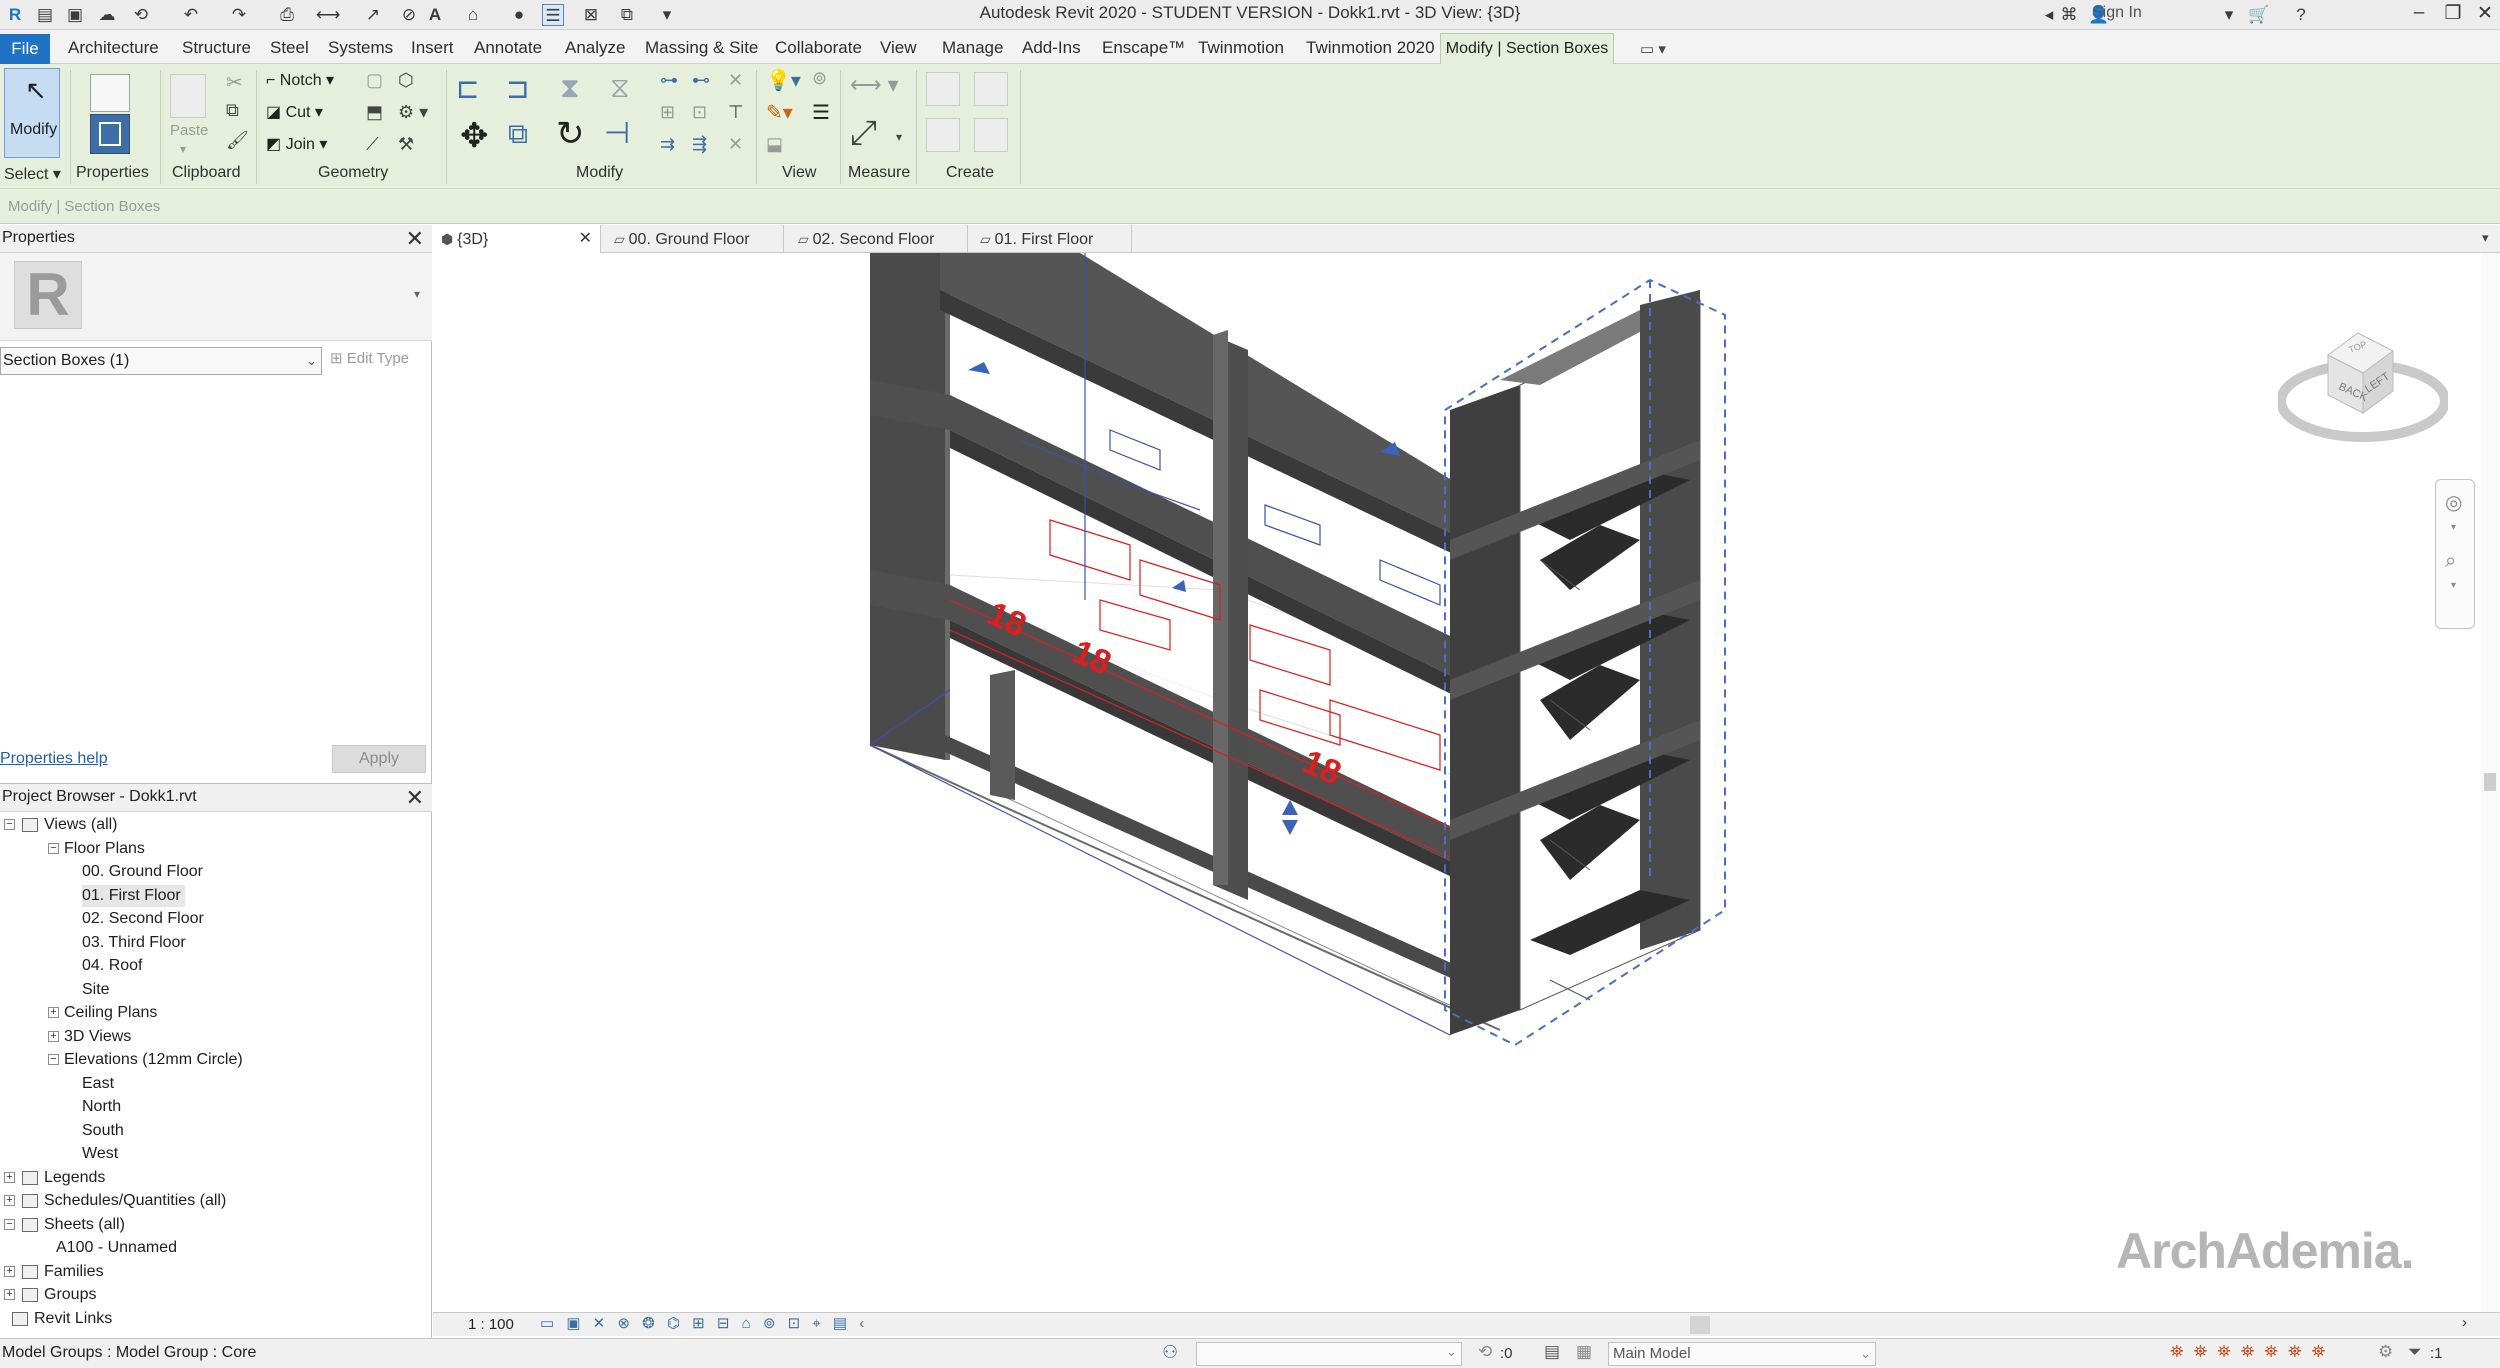  Describe the element at coordinates (1143, 48) in the screenshot. I see `tab-enscape-: Enscape™` at that location.